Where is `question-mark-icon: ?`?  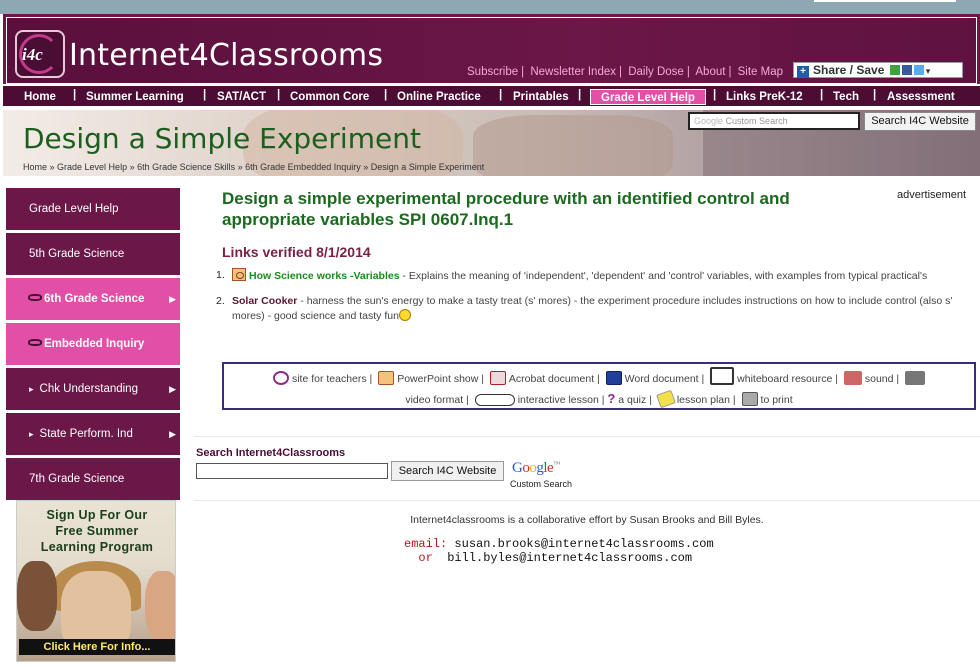
question-mark-icon: ? is located at coordinates (611, 398).